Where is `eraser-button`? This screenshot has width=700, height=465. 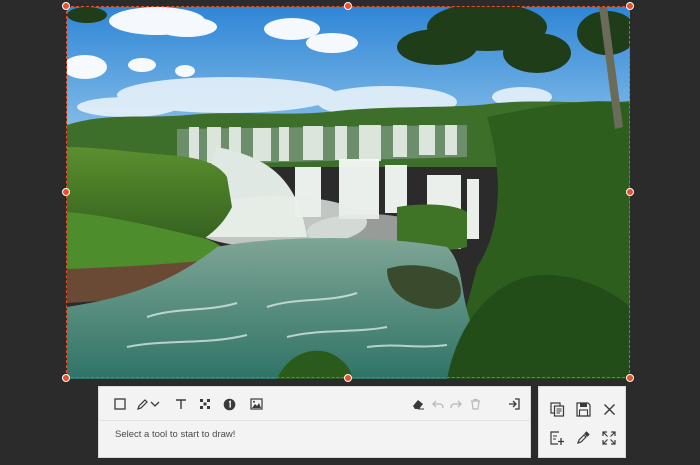 eraser-button is located at coordinates (418, 404).